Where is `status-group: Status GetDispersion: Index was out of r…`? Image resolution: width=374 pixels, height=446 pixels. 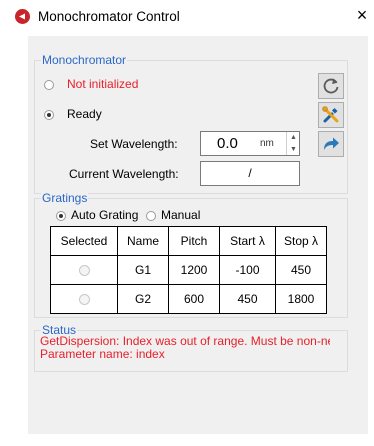 status-group: Status GetDispersion: Index was out of r… is located at coordinates (191, 347).